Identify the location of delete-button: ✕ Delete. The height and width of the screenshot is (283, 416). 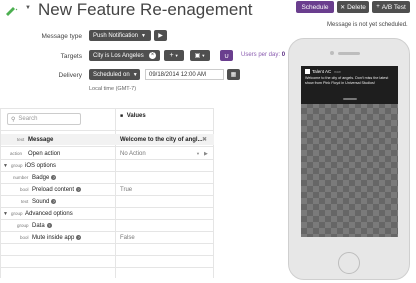
(353, 7).